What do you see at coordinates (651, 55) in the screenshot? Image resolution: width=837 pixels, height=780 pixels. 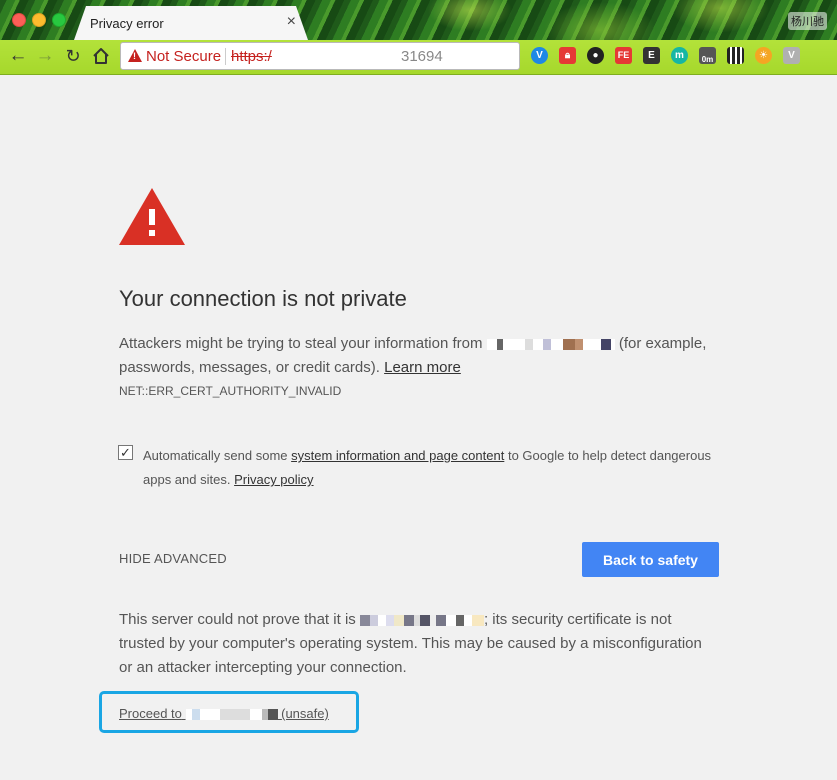 I see `evernote-extension-icon: E` at bounding box center [651, 55].